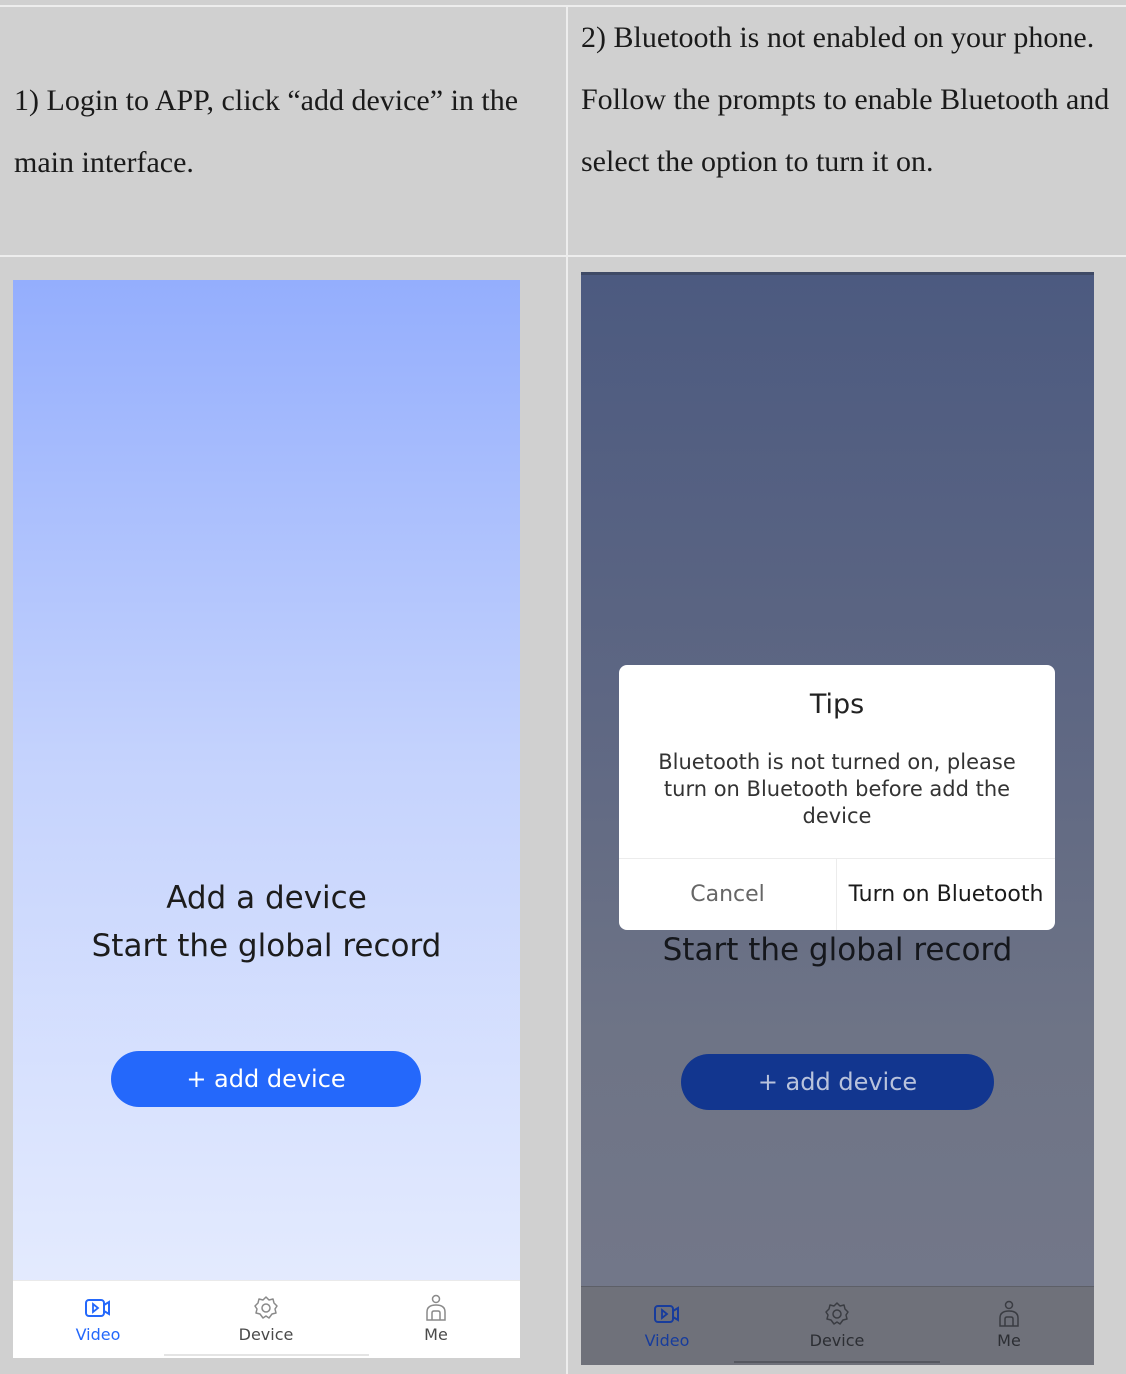  I want to click on table-border-center, so click(567, 689).